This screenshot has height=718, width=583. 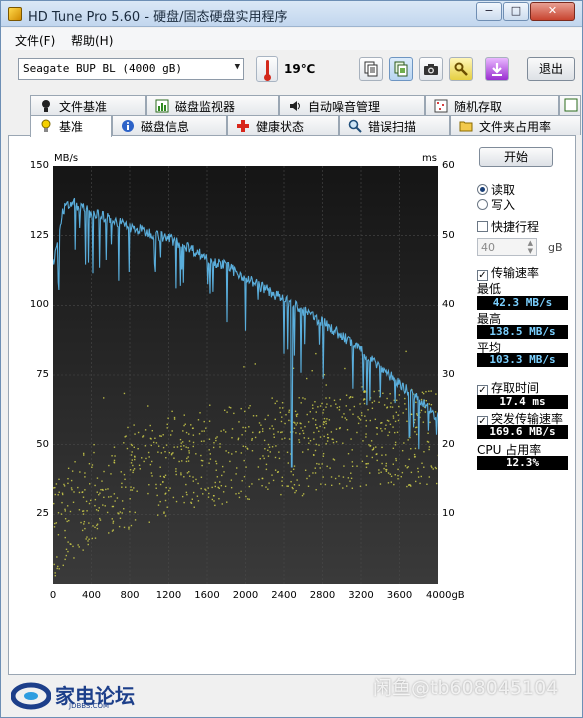 What do you see at coordinates (431, 69) in the screenshot?
I see `screenshot-button` at bounding box center [431, 69].